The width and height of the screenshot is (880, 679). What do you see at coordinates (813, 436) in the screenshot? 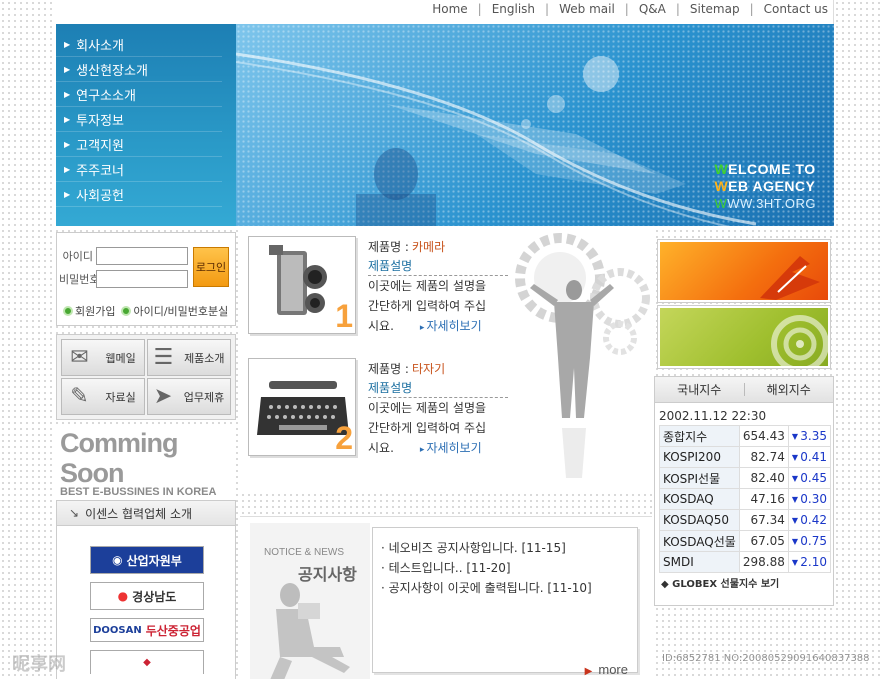
I see `stock-change-value: 3.35` at bounding box center [813, 436].